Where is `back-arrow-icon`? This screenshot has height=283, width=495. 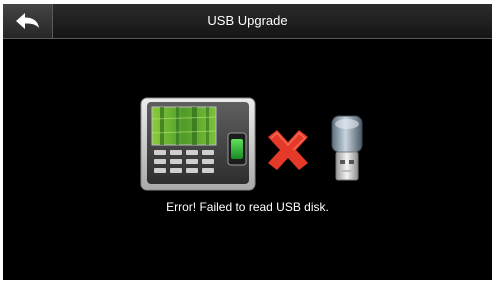
back-arrow-icon is located at coordinates (27, 21).